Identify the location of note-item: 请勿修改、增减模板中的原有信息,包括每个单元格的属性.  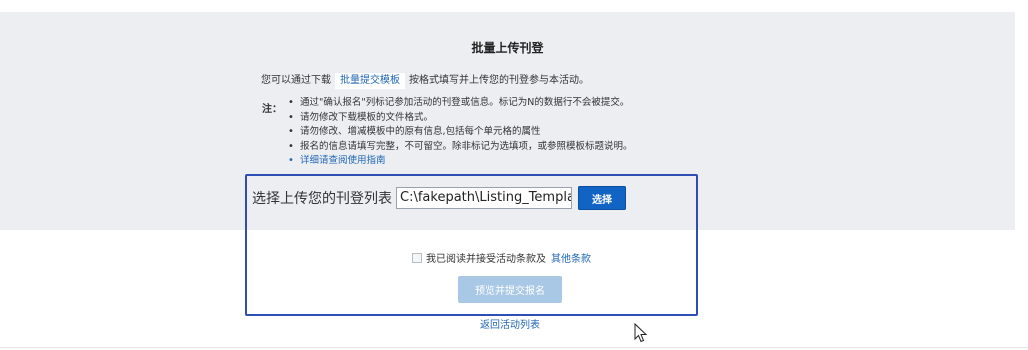
(460, 132).